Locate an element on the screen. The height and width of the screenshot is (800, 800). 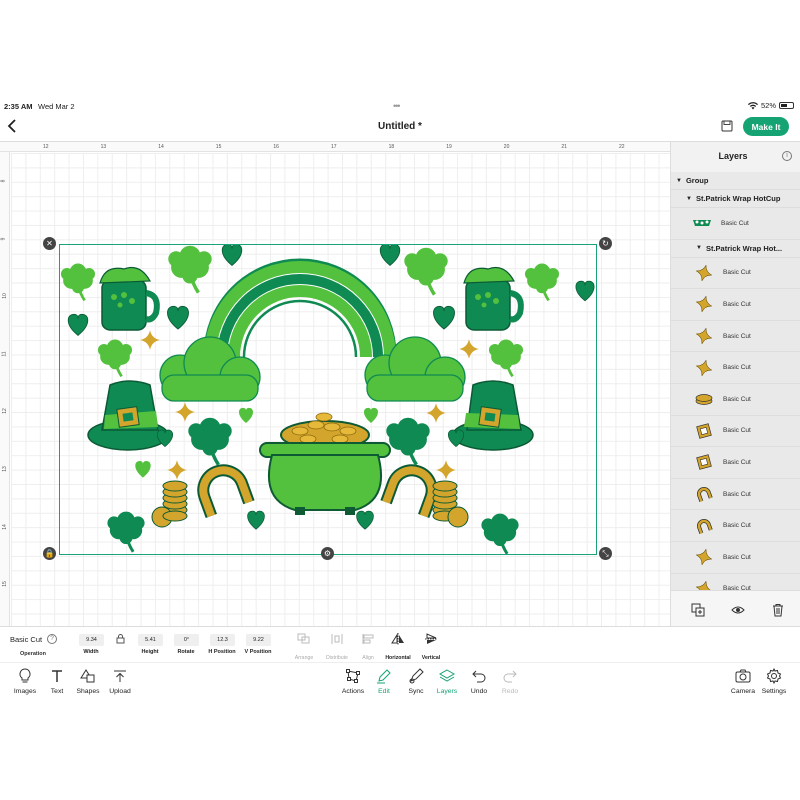
coin-stack-right is located at coordinates (450, 504).